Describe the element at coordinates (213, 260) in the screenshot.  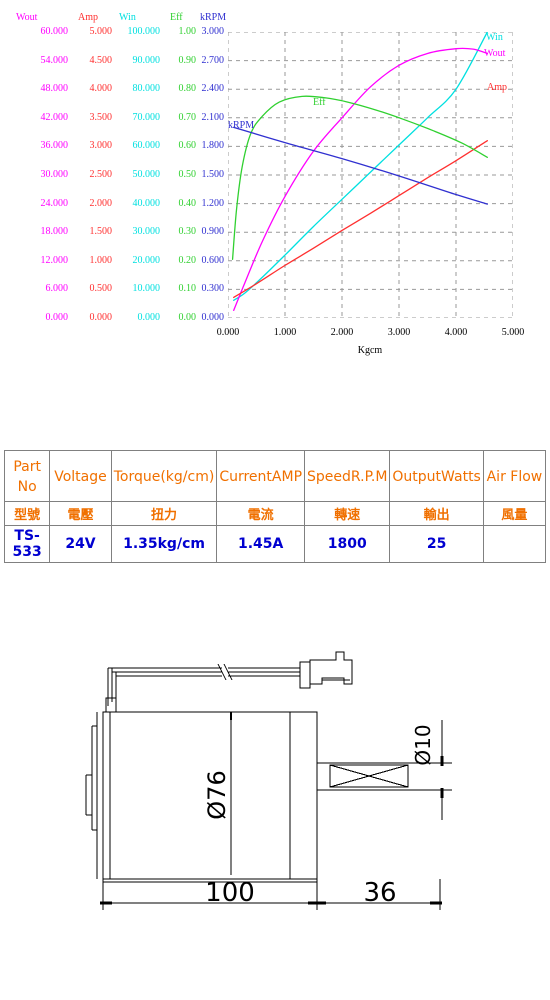
I see `axis-tick-krpm: 0.600` at that location.